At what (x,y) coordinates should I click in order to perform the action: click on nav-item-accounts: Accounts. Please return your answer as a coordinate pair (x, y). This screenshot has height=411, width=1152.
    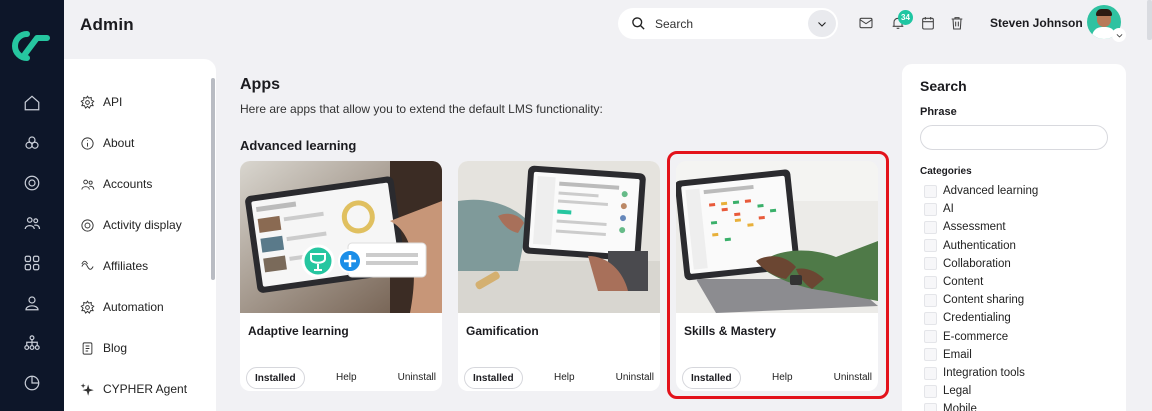
    Looking at the image, I should click on (116, 184).